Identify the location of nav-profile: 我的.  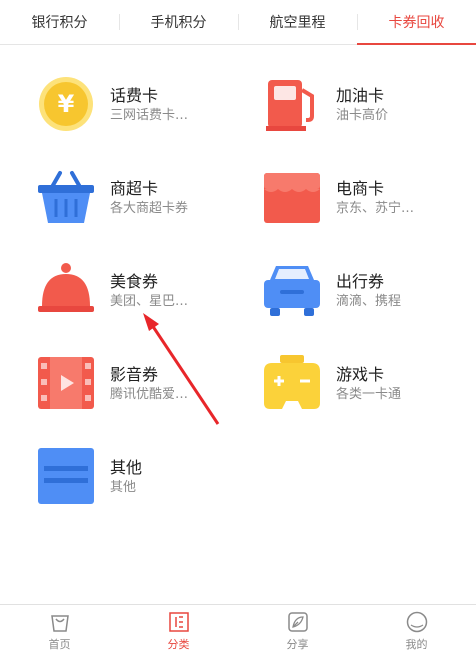
(416, 630).